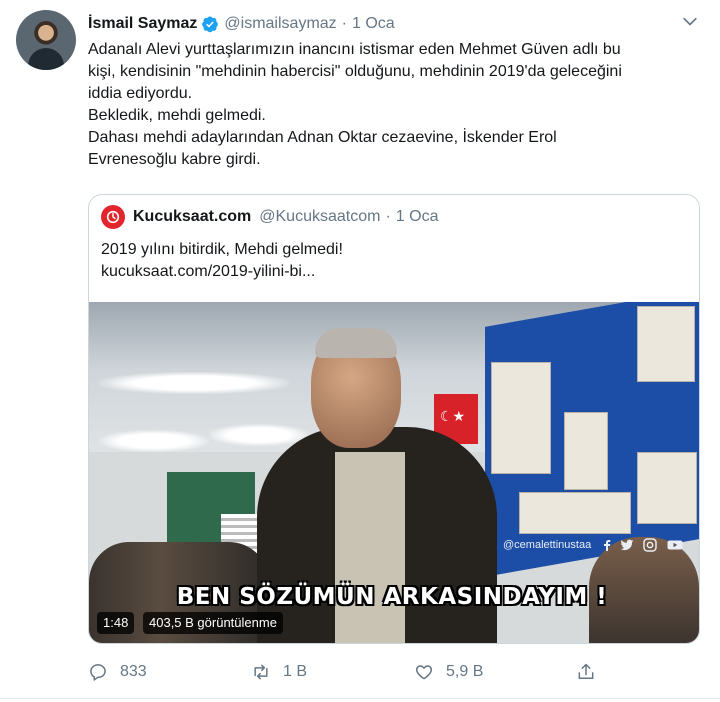 The width and height of the screenshot is (720, 702). What do you see at coordinates (113, 217) in the screenshot?
I see `kucuksaat-logo-icon` at bounding box center [113, 217].